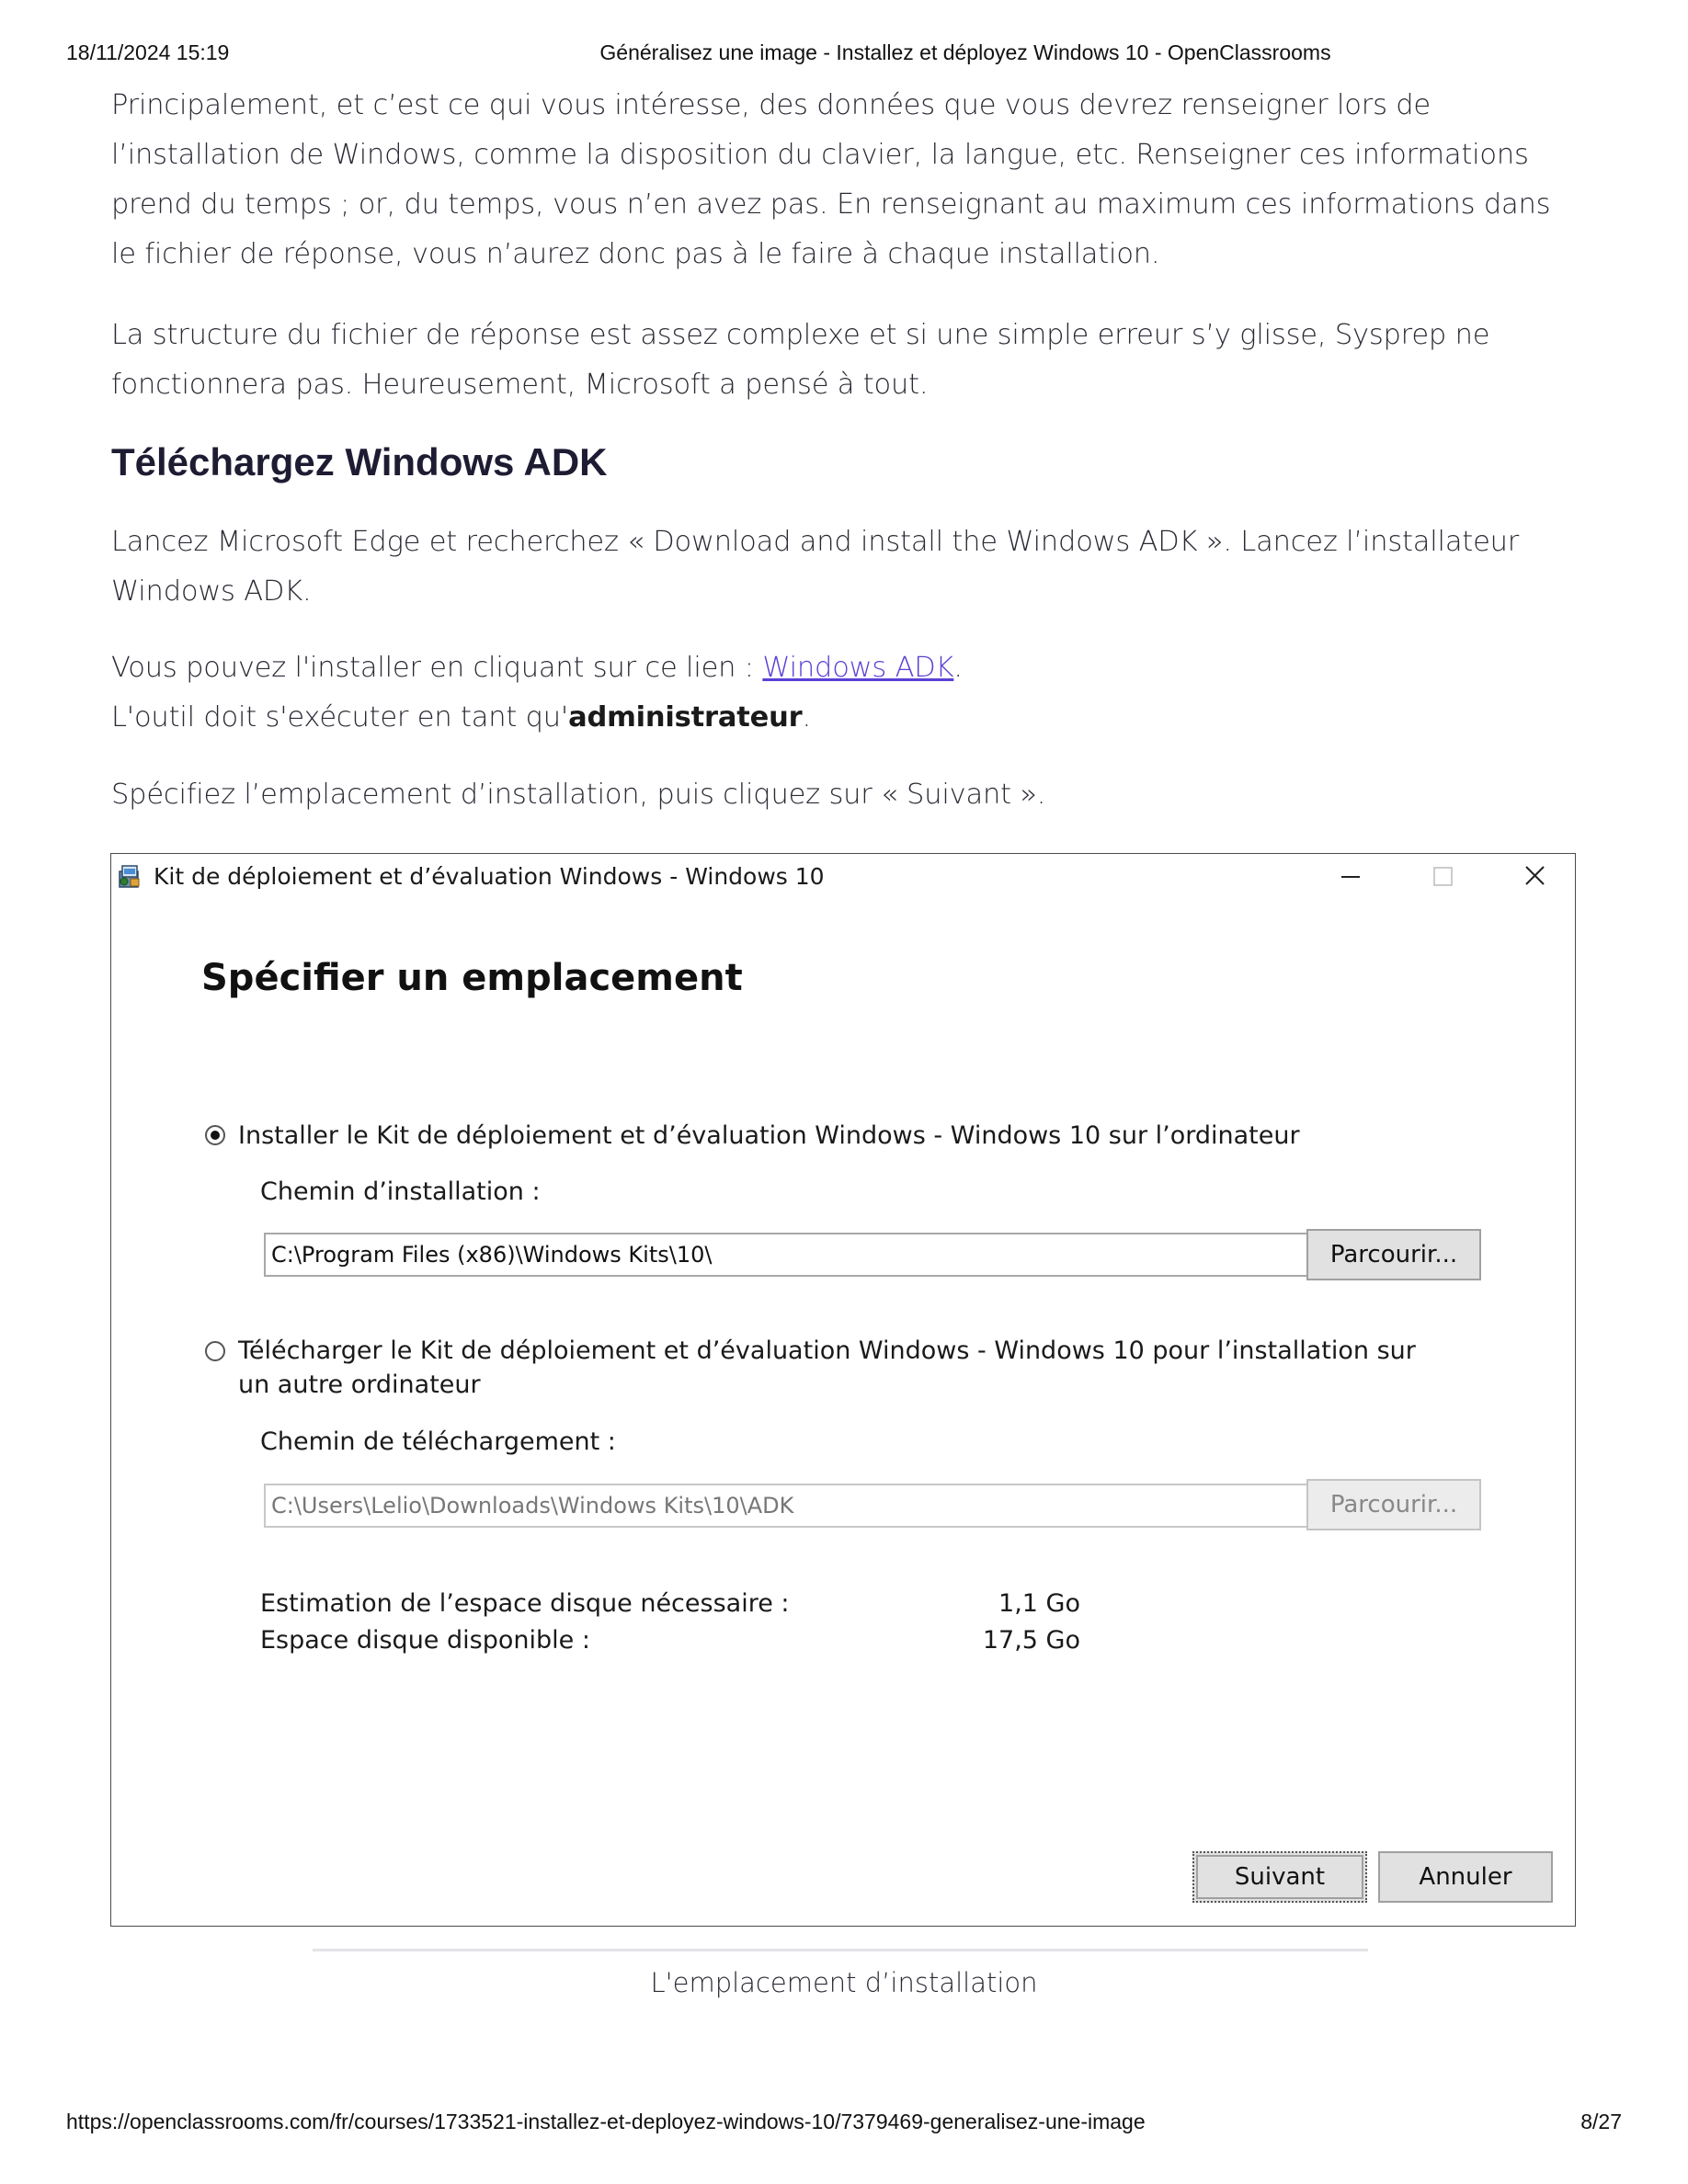  What do you see at coordinates (831, 1255) in the screenshot?
I see `install-path-input: C:\Program Files (x86)\Windows Kits\10\` at bounding box center [831, 1255].